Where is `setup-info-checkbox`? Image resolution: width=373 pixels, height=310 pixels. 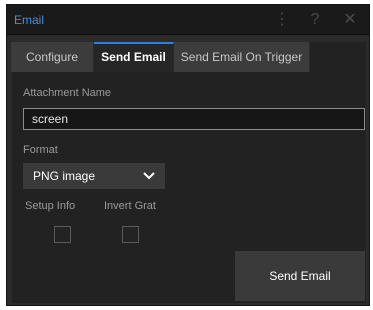 setup-info-checkbox is located at coordinates (62, 234).